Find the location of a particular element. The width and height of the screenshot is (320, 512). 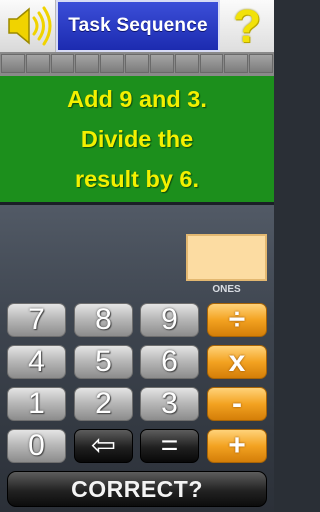

title-banner: Task Sequence is located at coordinates (138, 26).